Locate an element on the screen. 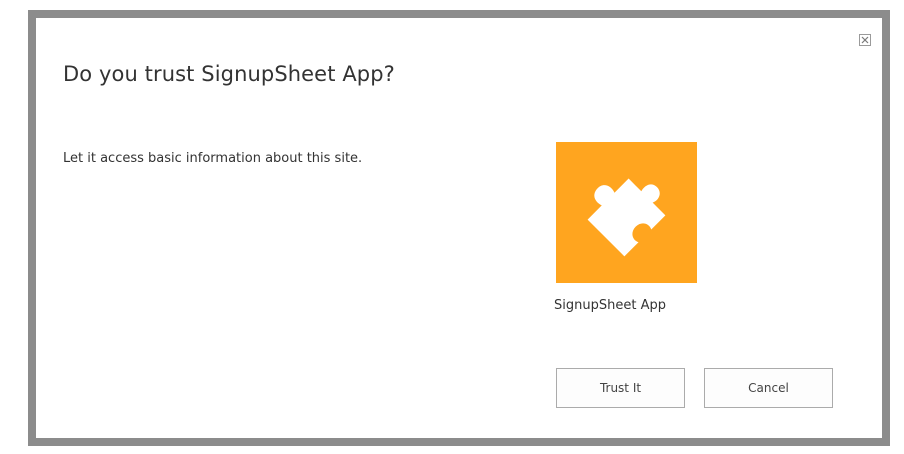 The image size is (904, 454). app-name-label: SignupSheet App is located at coordinates (610, 305).